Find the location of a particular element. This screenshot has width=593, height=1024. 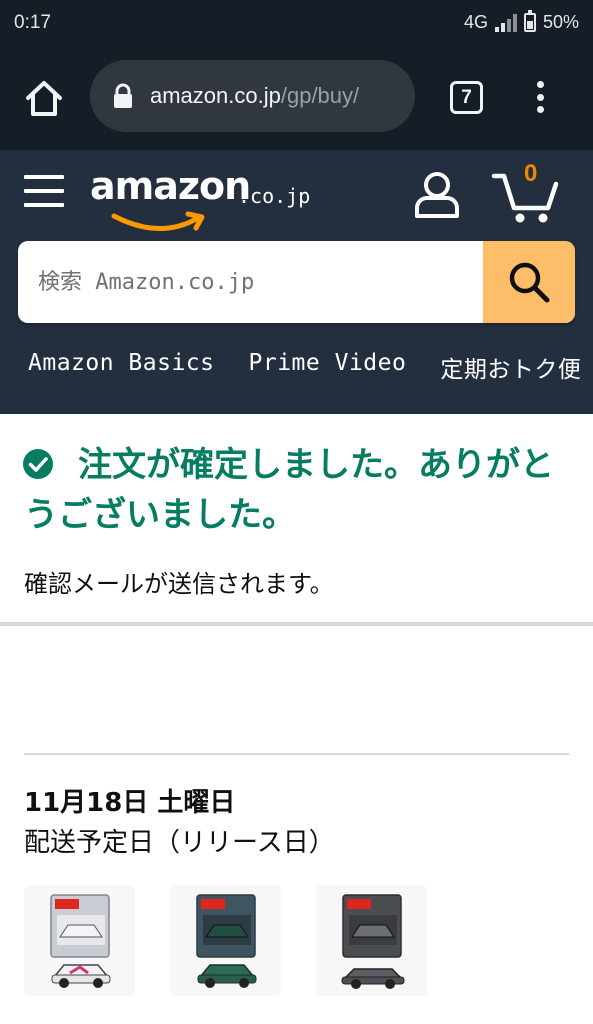

confirmation-title: 注文が確定しました。ありがとうございました。 is located at coordinates (289, 490).